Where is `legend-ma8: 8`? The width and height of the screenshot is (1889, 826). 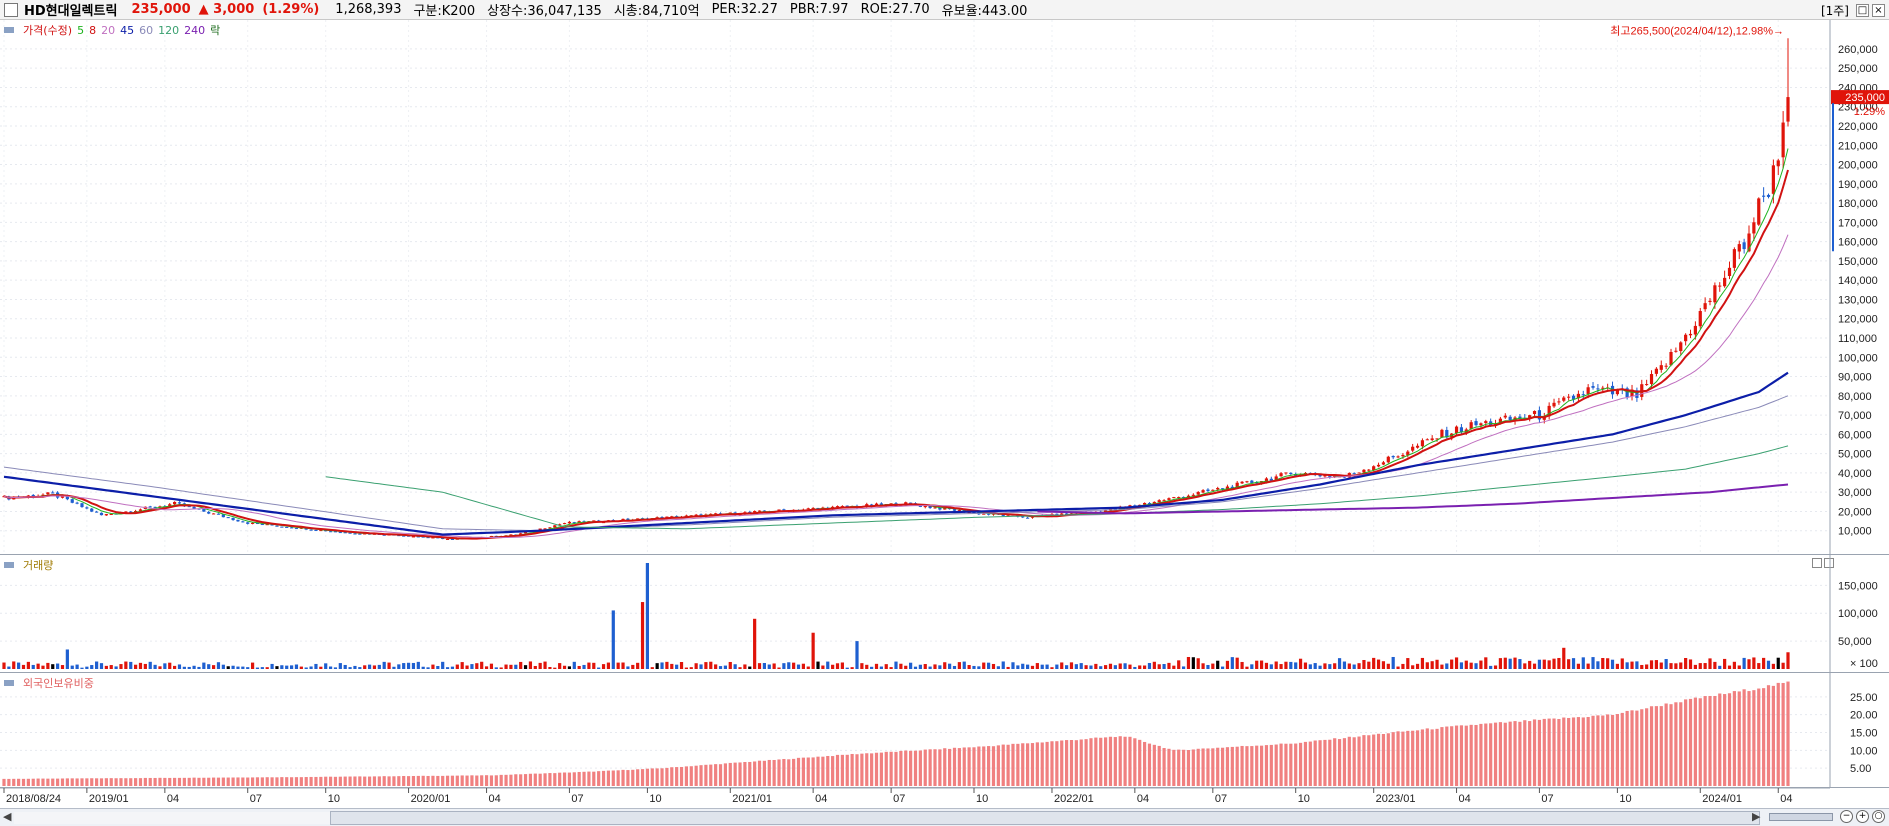
legend-ma8: 8 is located at coordinates (92, 30).